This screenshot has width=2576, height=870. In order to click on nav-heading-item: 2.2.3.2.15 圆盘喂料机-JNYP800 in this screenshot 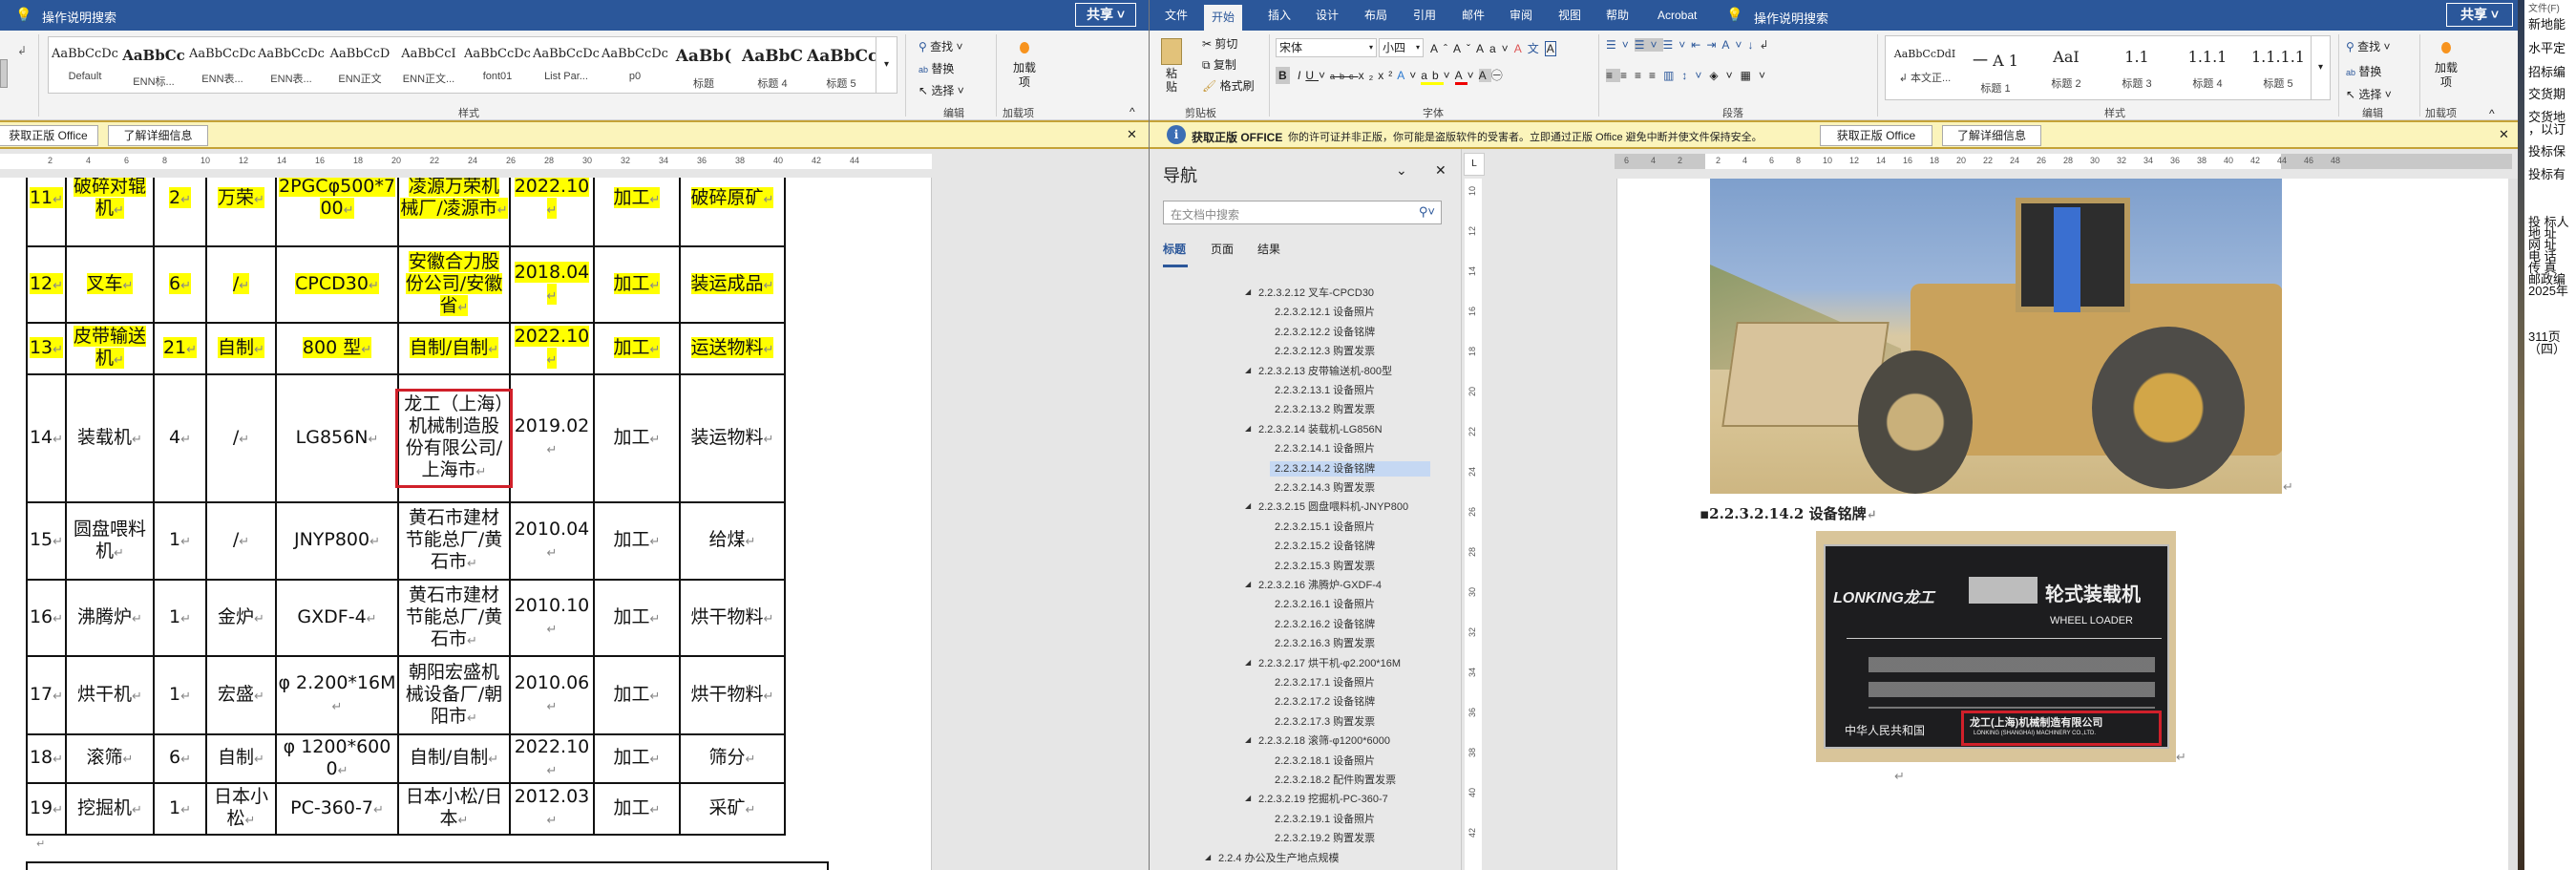, I will do `click(1331, 507)`.